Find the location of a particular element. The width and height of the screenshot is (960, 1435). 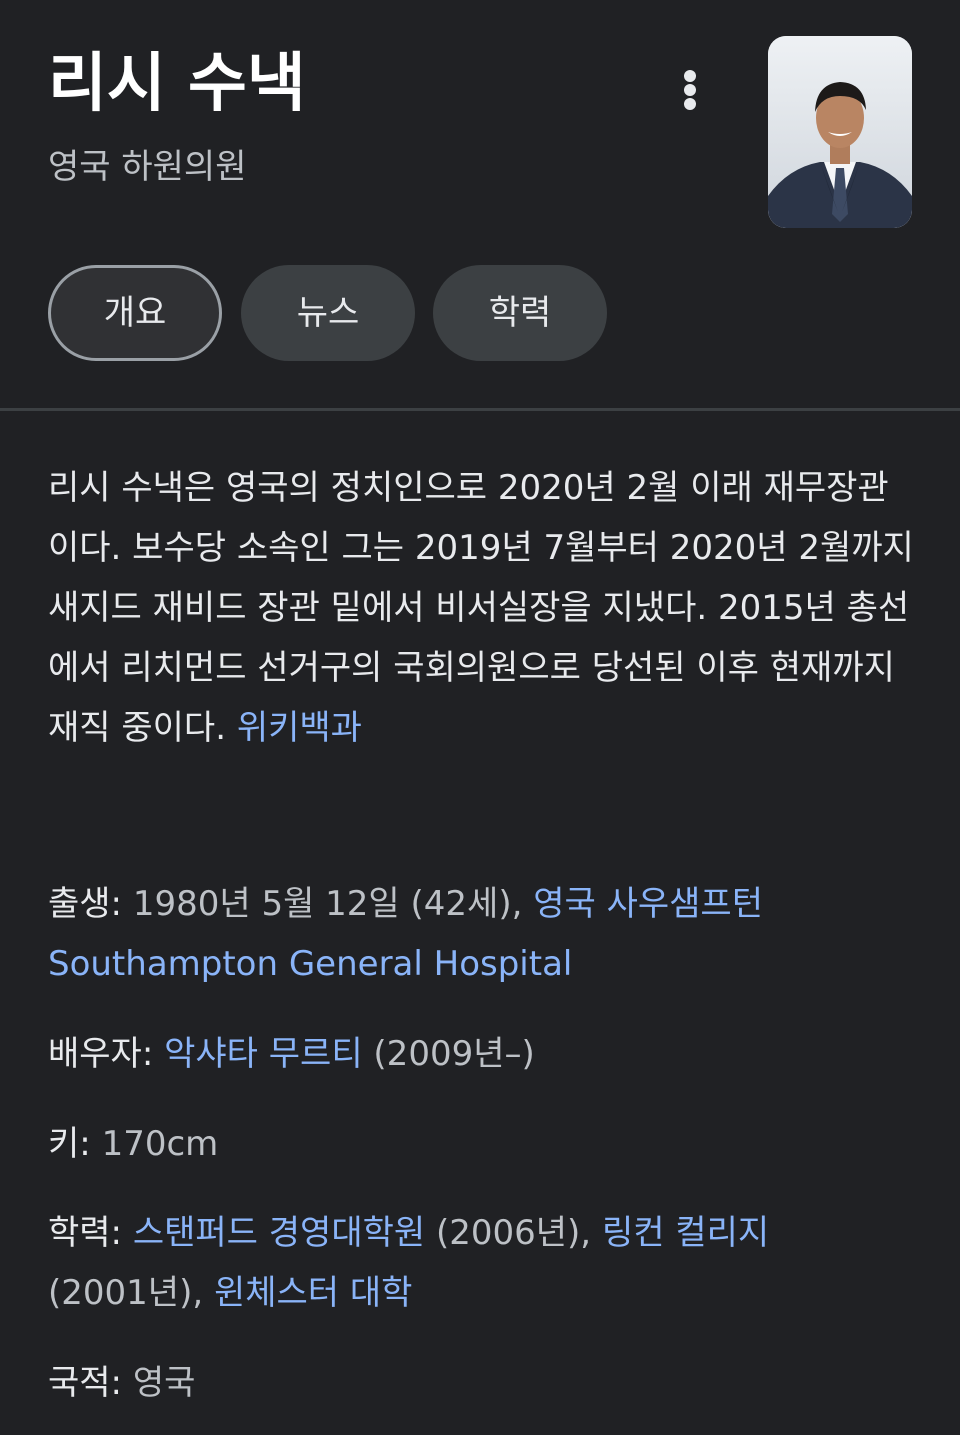

entity-photo is located at coordinates (840, 132).